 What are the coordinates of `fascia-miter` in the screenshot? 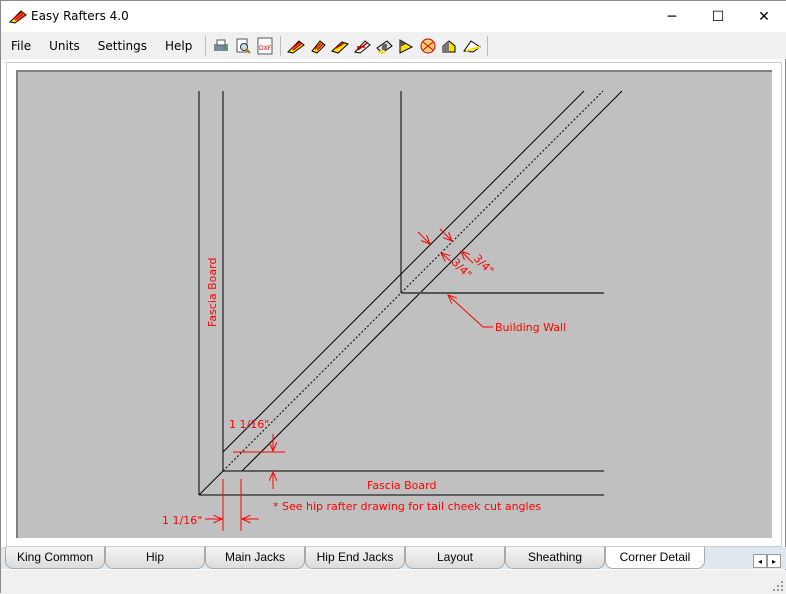 It's located at (211, 483).